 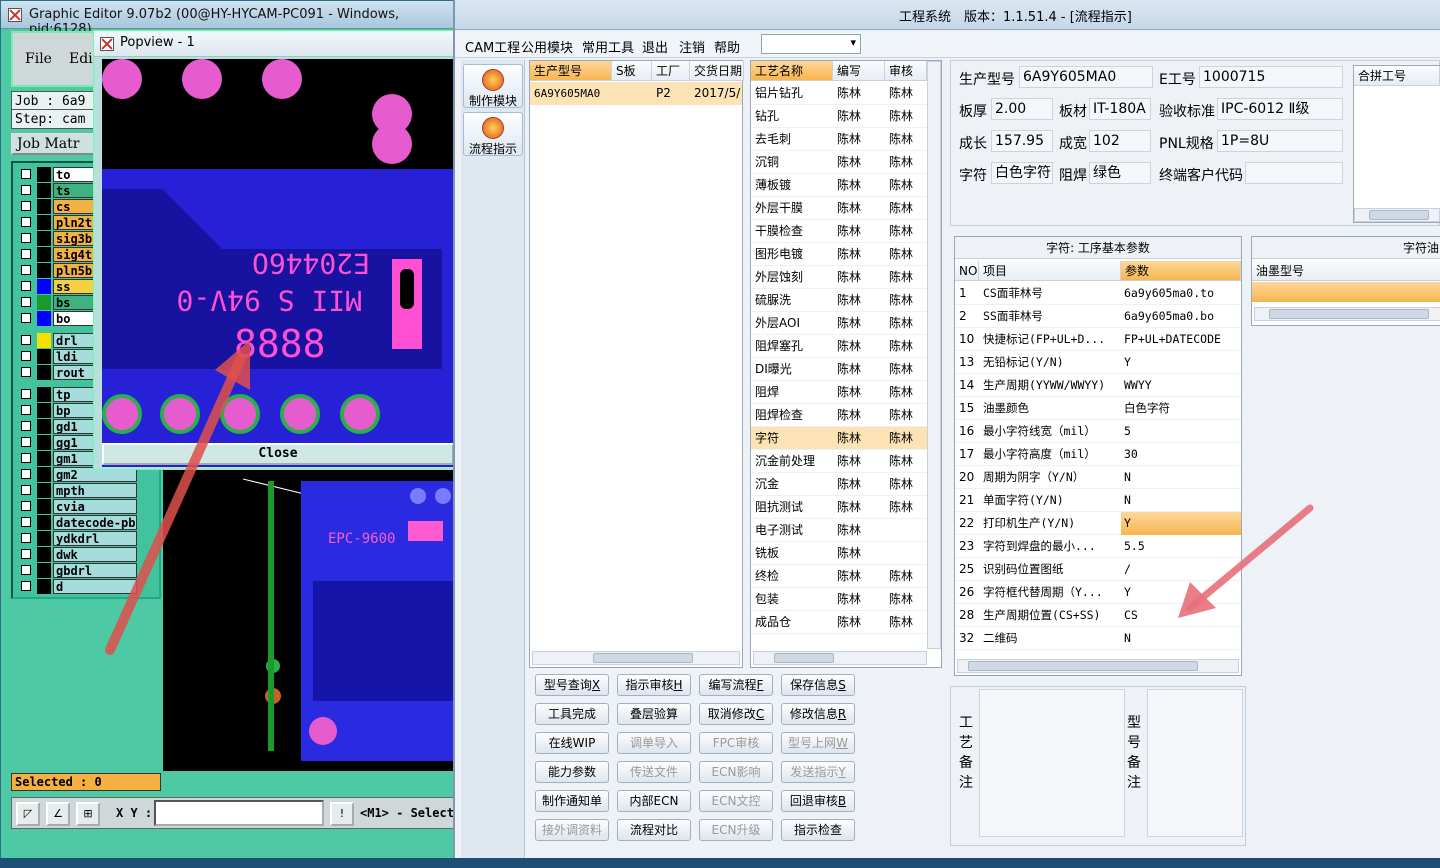 What do you see at coordinates (571, 71) in the screenshot?
I see `orders-header-model: 生产型号` at bounding box center [571, 71].